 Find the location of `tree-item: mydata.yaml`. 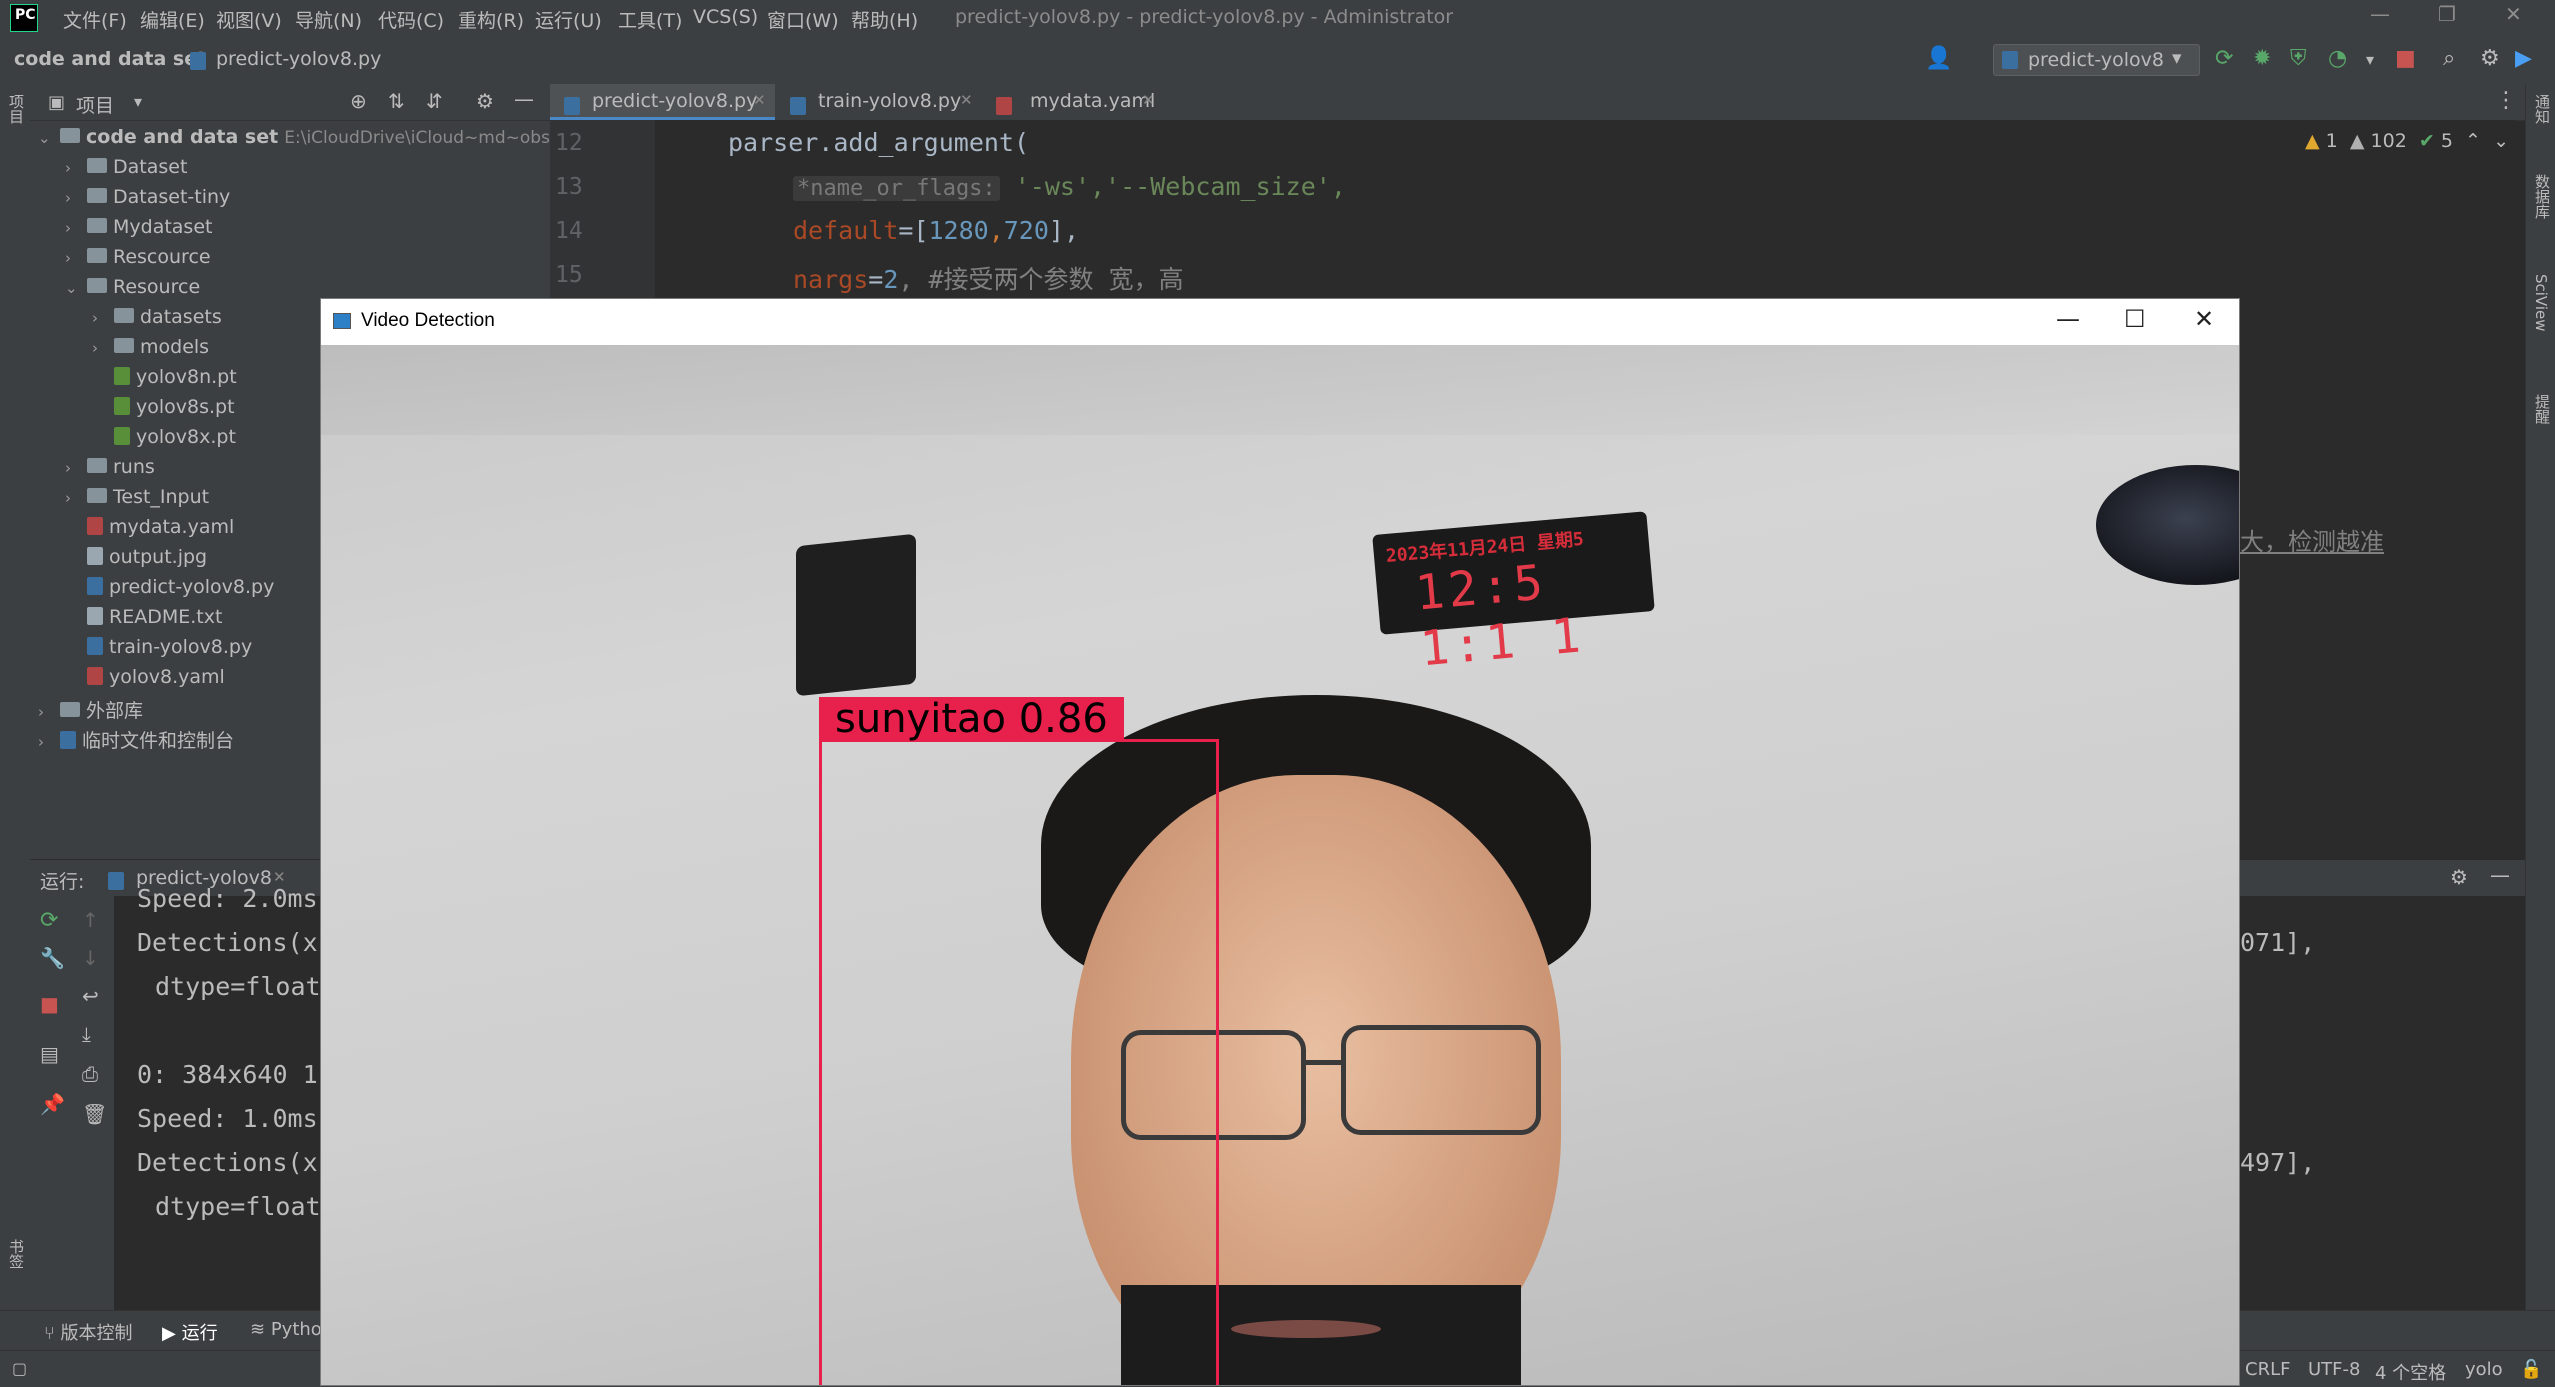

tree-item: mydata.yaml is located at coordinates (149, 527).